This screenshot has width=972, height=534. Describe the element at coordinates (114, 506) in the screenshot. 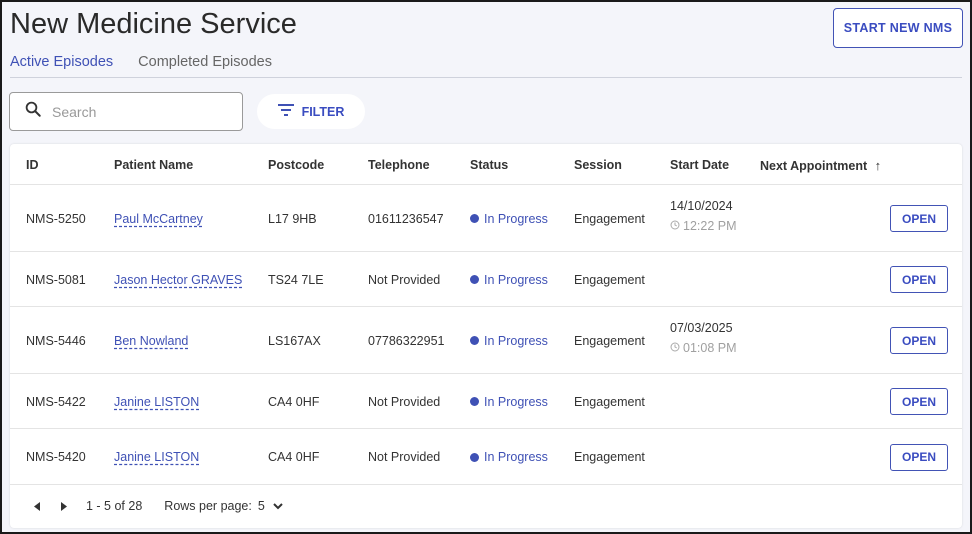

I see `pagination-range: 1 - 5 of 28` at that location.